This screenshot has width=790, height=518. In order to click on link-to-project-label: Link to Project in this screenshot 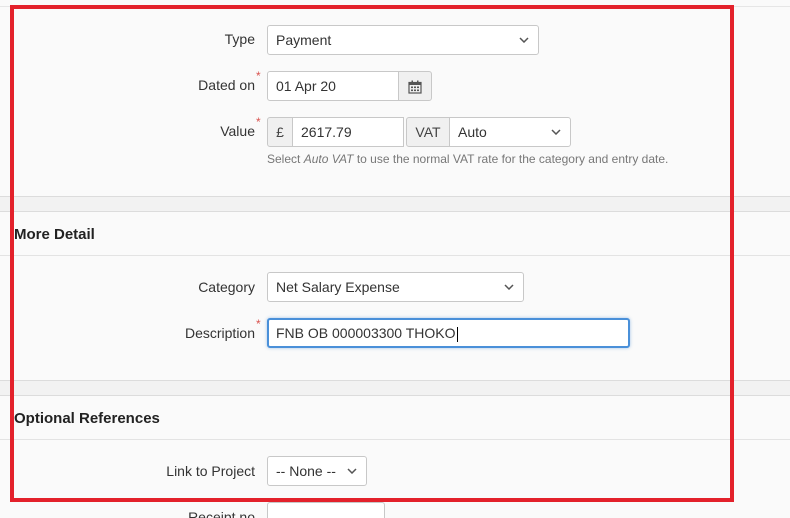, I will do `click(210, 471)`.